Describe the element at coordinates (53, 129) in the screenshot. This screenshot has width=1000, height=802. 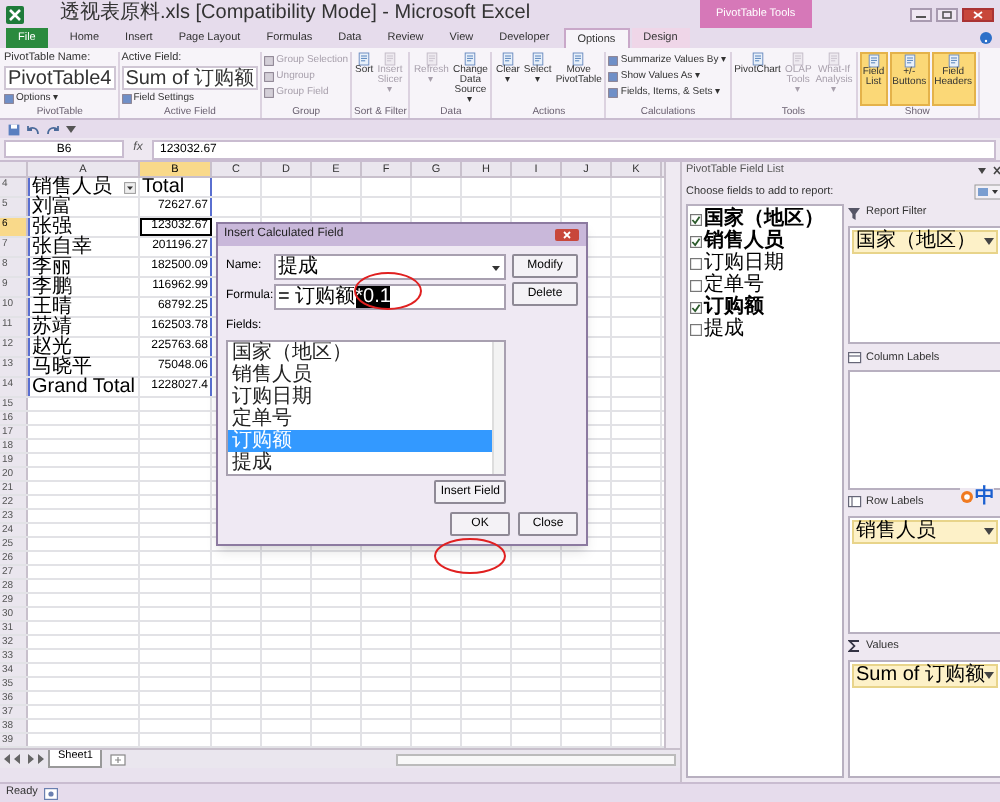
I see `redo-icon` at that location.